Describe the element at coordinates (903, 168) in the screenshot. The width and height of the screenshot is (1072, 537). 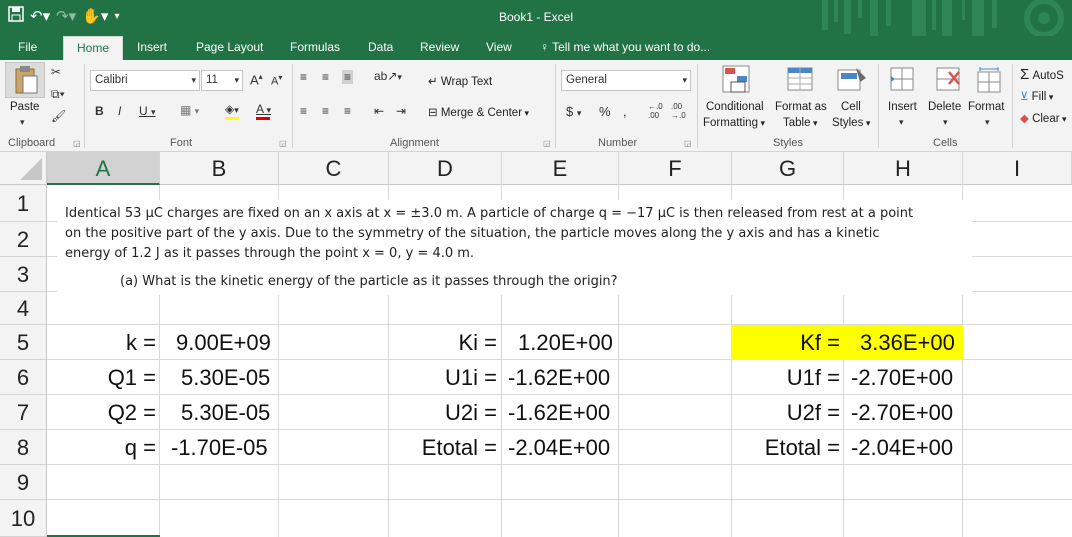
I see `column-header-h: H` at that location.